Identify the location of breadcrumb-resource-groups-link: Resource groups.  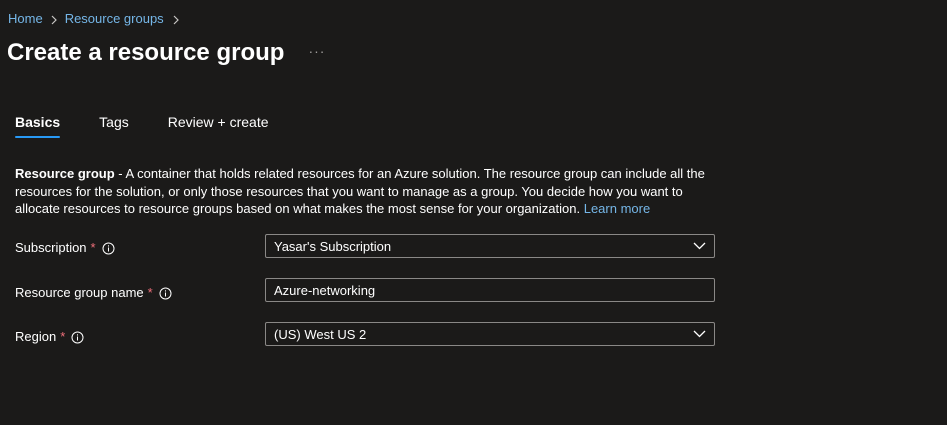
(114, 19).